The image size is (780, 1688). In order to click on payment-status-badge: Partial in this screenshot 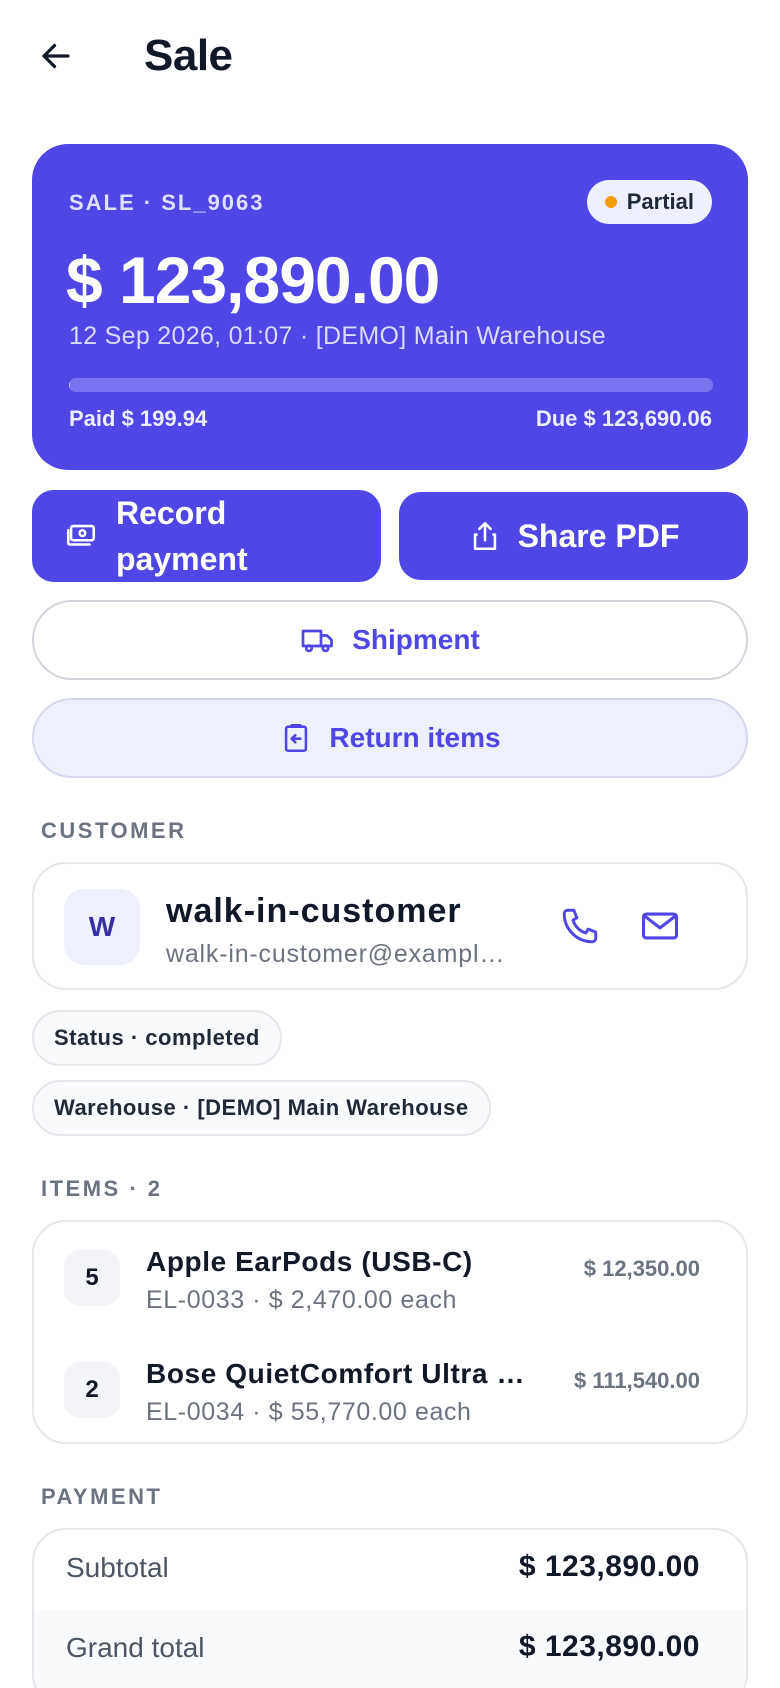, I will do `click(649, 202)`.